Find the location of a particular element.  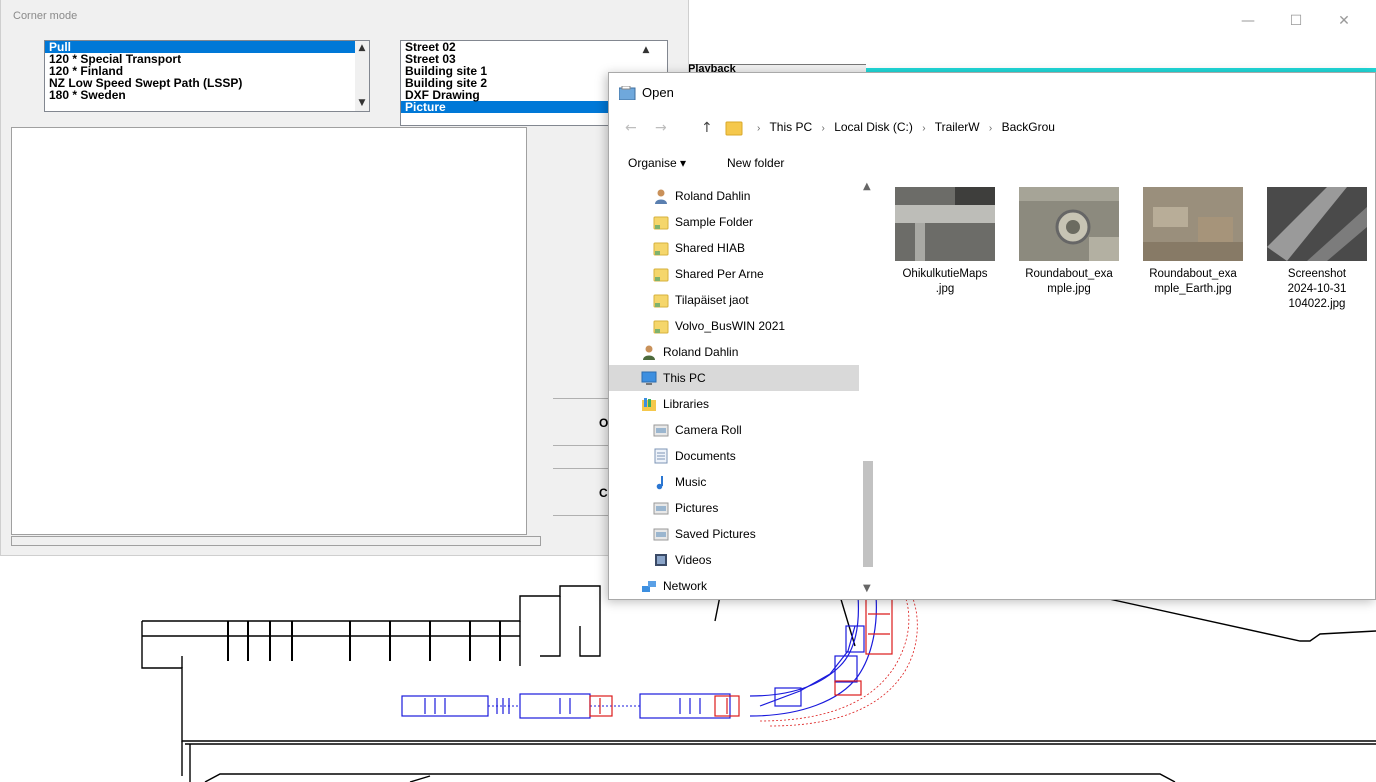

nav-item: Music is located at coordinates (734, 482).